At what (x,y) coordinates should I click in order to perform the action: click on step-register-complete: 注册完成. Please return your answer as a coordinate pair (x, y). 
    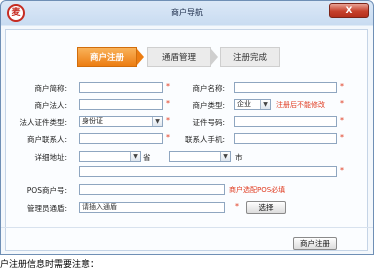
    Looking at the image, I should click on (250, 57).